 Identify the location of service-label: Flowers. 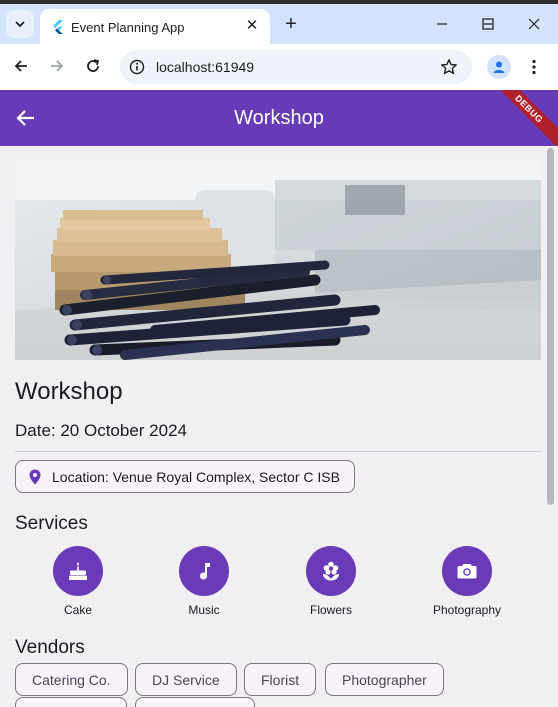
(330, 610).